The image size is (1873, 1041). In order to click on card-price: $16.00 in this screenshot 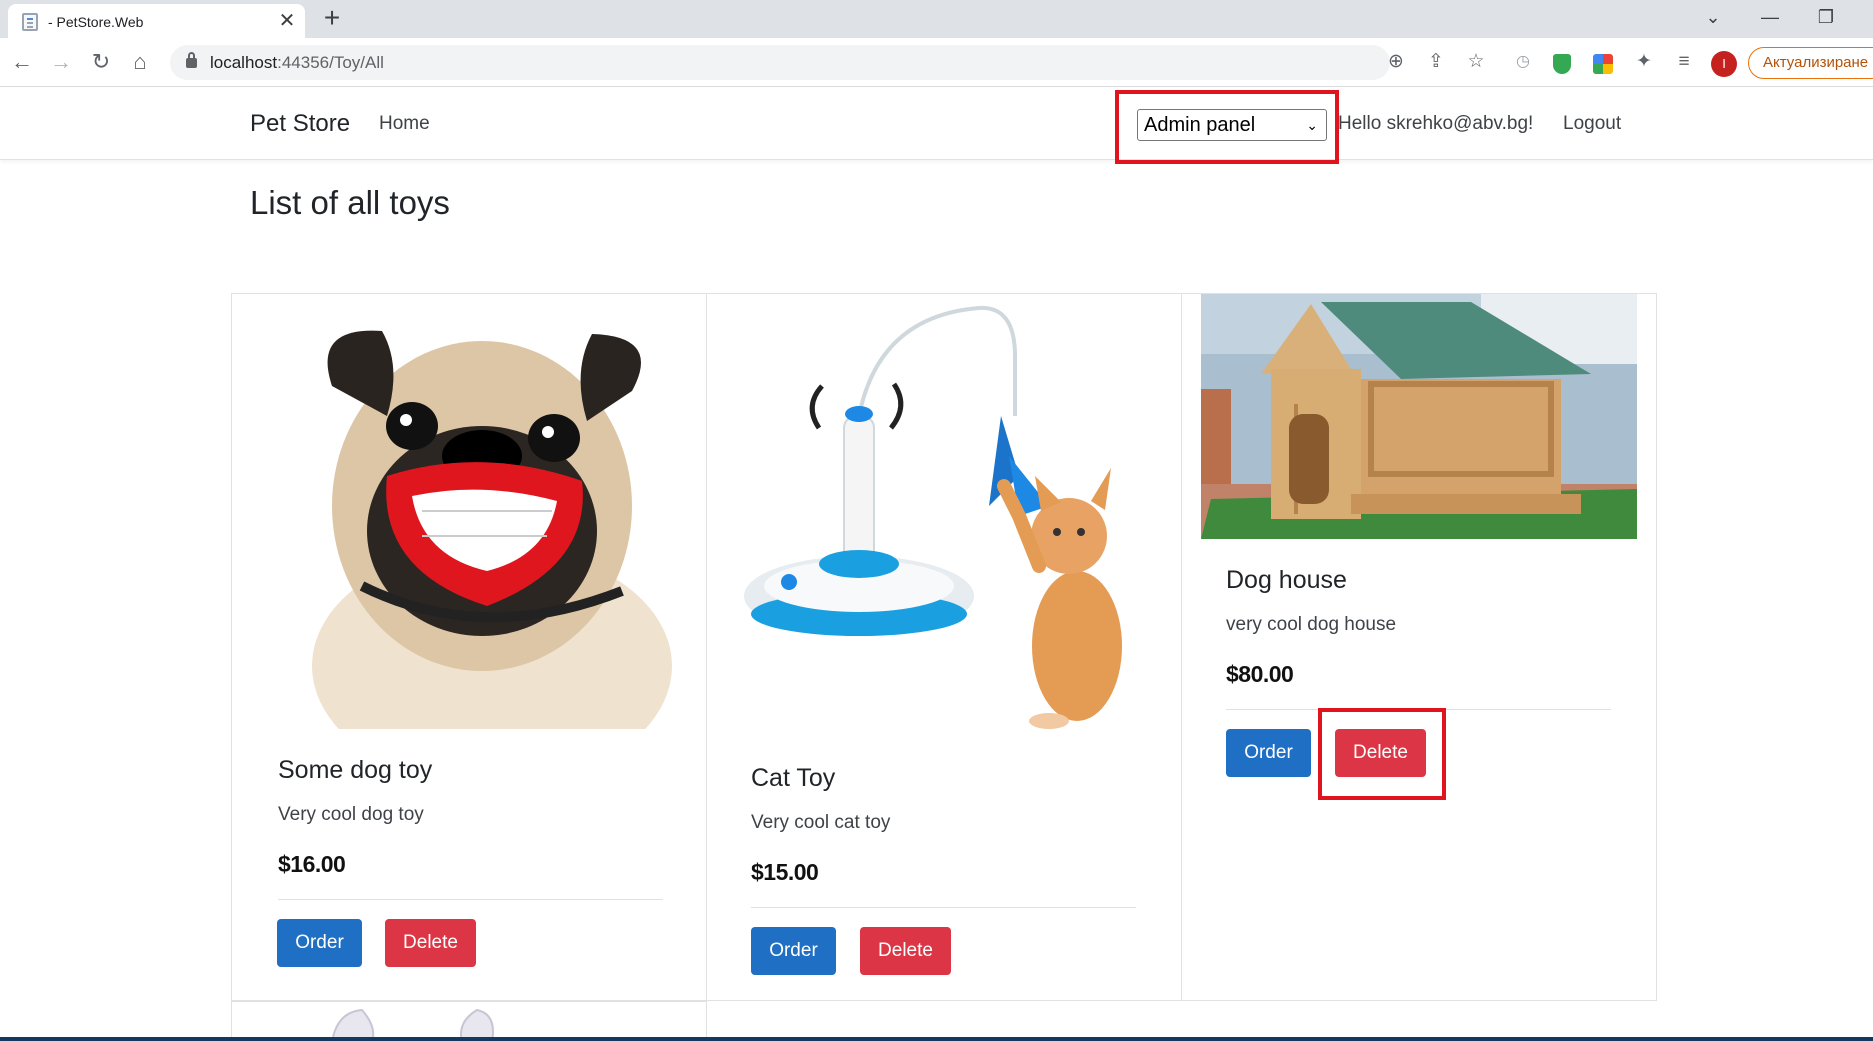, I will do `click(312, 864)`.